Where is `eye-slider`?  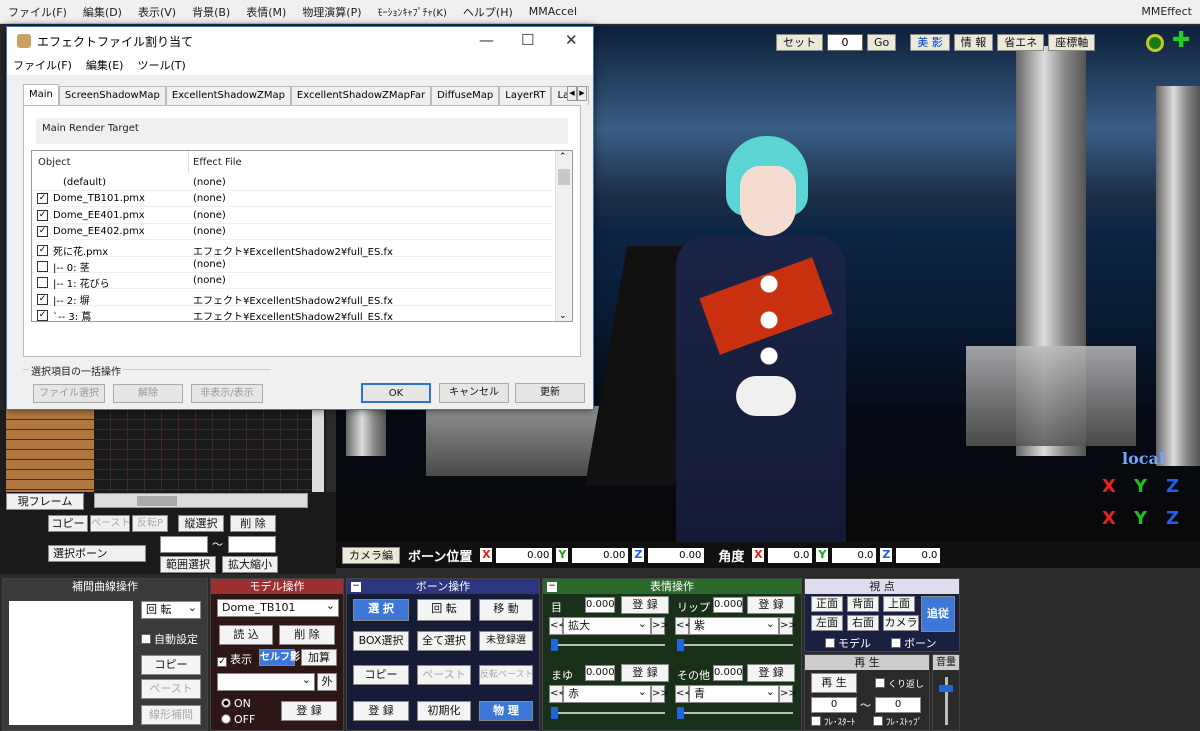
eye-slider is located at coordinates (608, 645).